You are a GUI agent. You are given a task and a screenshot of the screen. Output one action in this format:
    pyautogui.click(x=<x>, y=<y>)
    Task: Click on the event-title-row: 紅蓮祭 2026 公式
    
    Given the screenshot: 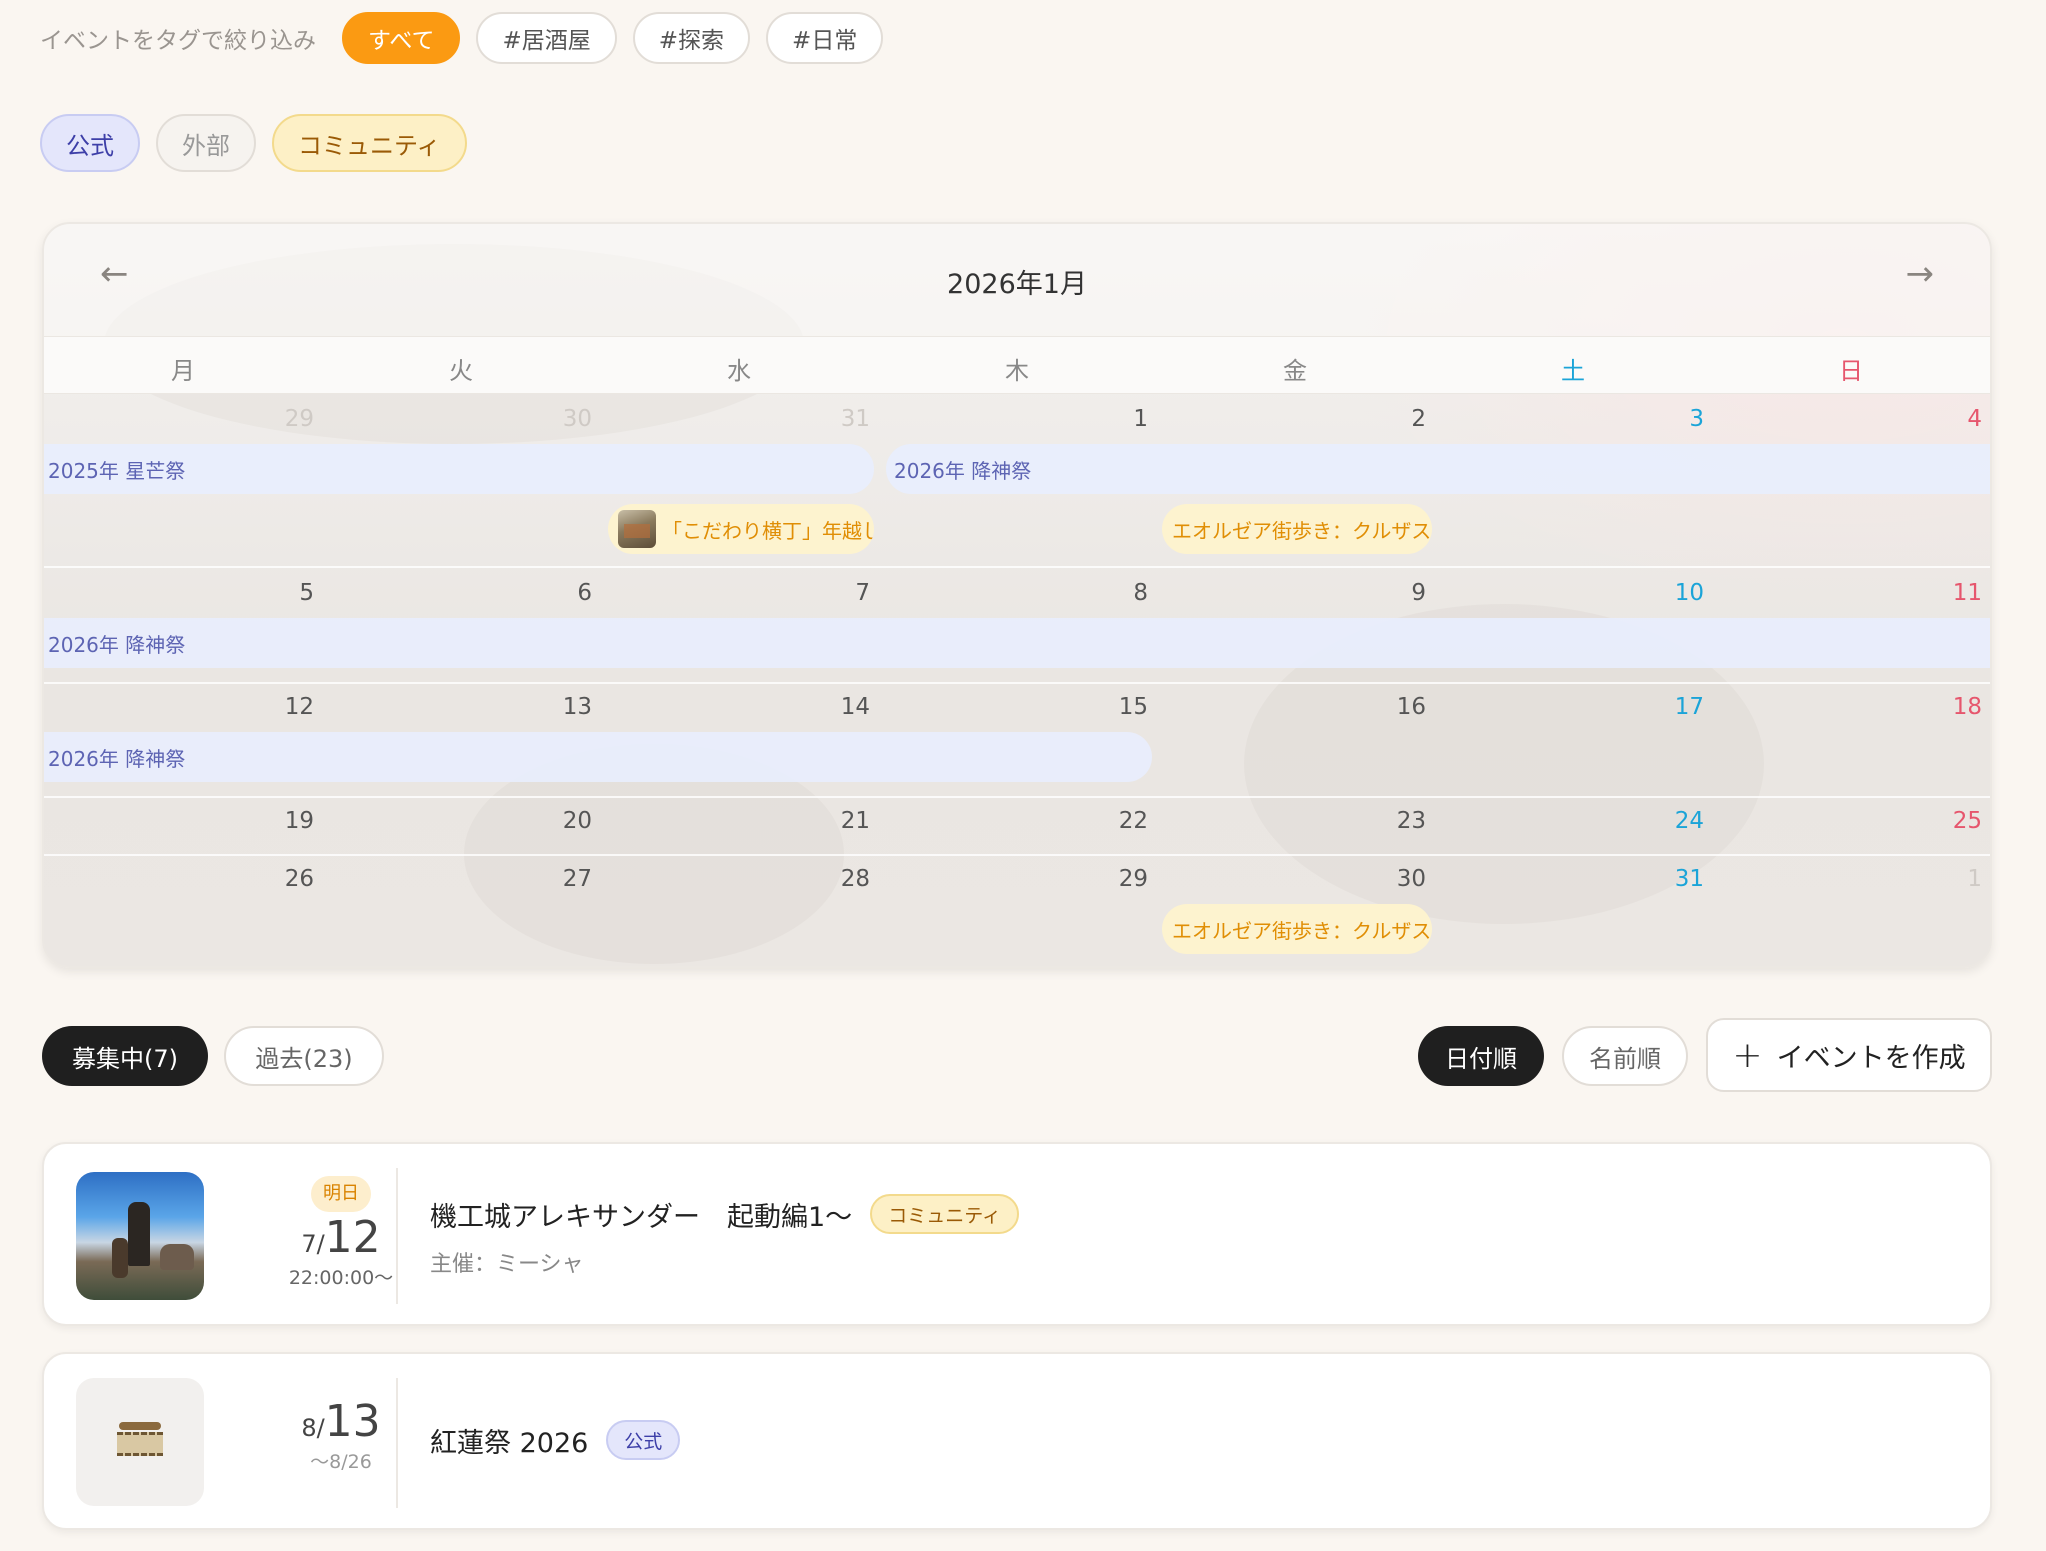 What is the action you would take?
    pyautogui.click(x=555, y=1440)
    